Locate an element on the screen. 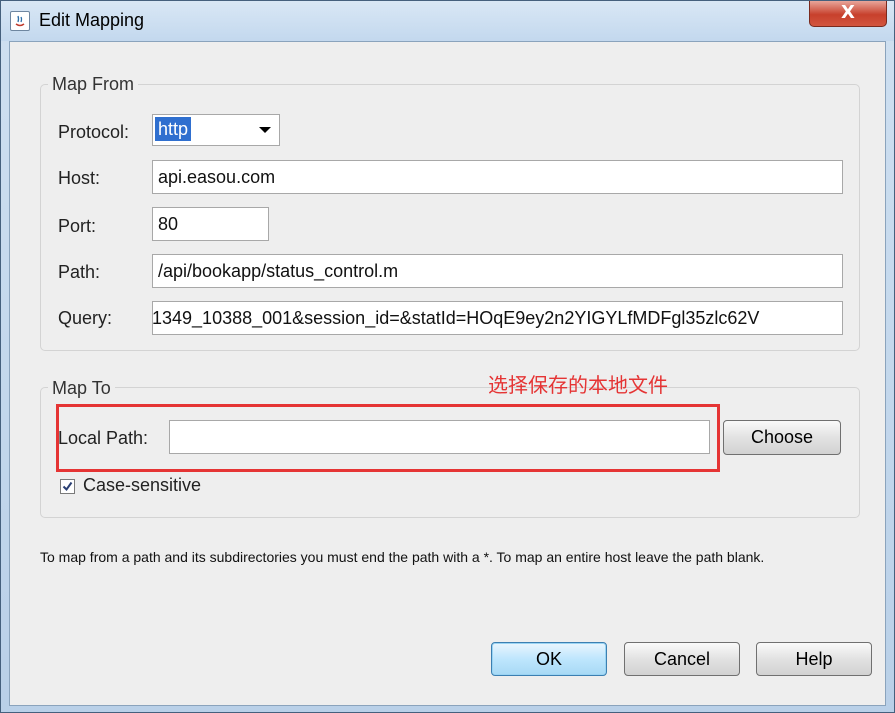 This screenshot has width=895, height=713. case-sensitive-label: Case-sensitive is located at coordinates (142, 485).